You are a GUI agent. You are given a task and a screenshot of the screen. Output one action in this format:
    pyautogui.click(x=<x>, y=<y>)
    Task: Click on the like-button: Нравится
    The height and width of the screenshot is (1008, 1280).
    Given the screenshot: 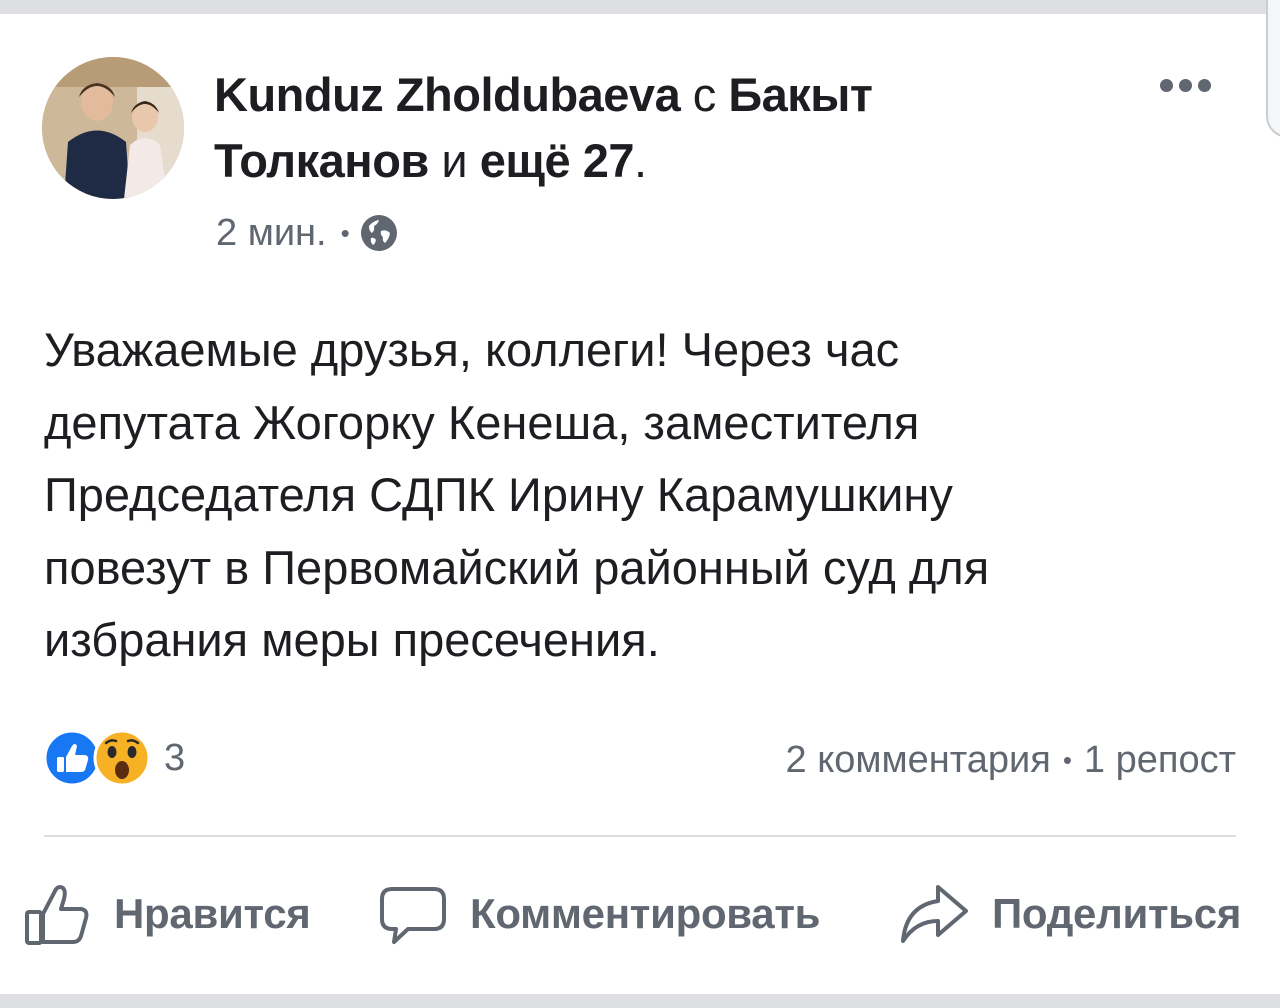 What is the action you would take?
    pyautogui.click(x=166, y=914)
    